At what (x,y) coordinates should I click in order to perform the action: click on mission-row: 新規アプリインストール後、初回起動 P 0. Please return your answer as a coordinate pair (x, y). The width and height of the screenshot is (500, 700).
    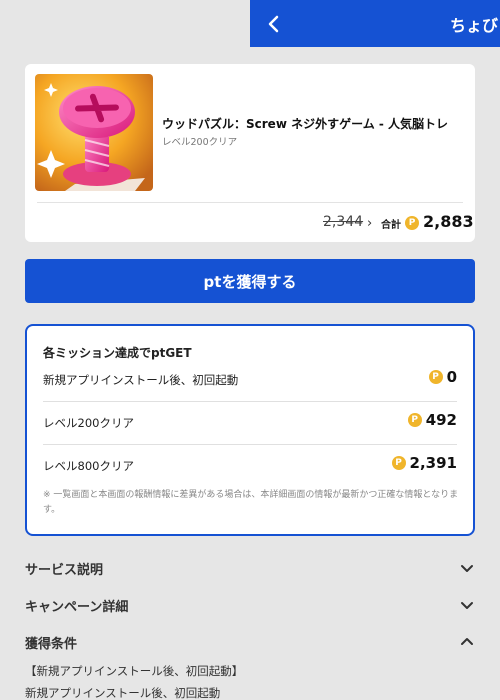
    Looking at the image, I should click on (250, 381).